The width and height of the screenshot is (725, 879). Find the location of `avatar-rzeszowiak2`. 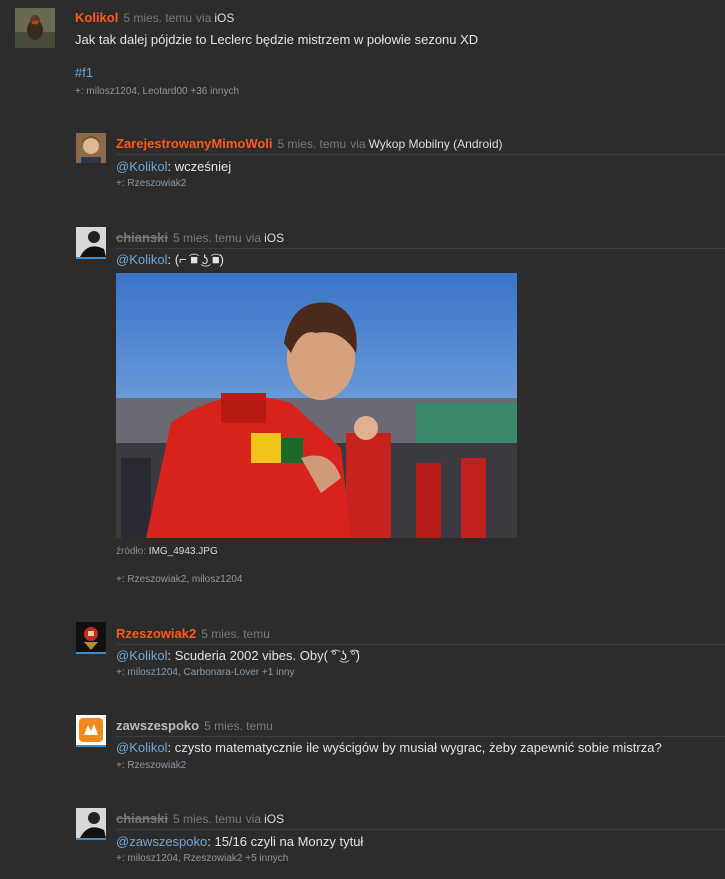

avatar-rzeszowiak2 is located at coordinates (91, 637).